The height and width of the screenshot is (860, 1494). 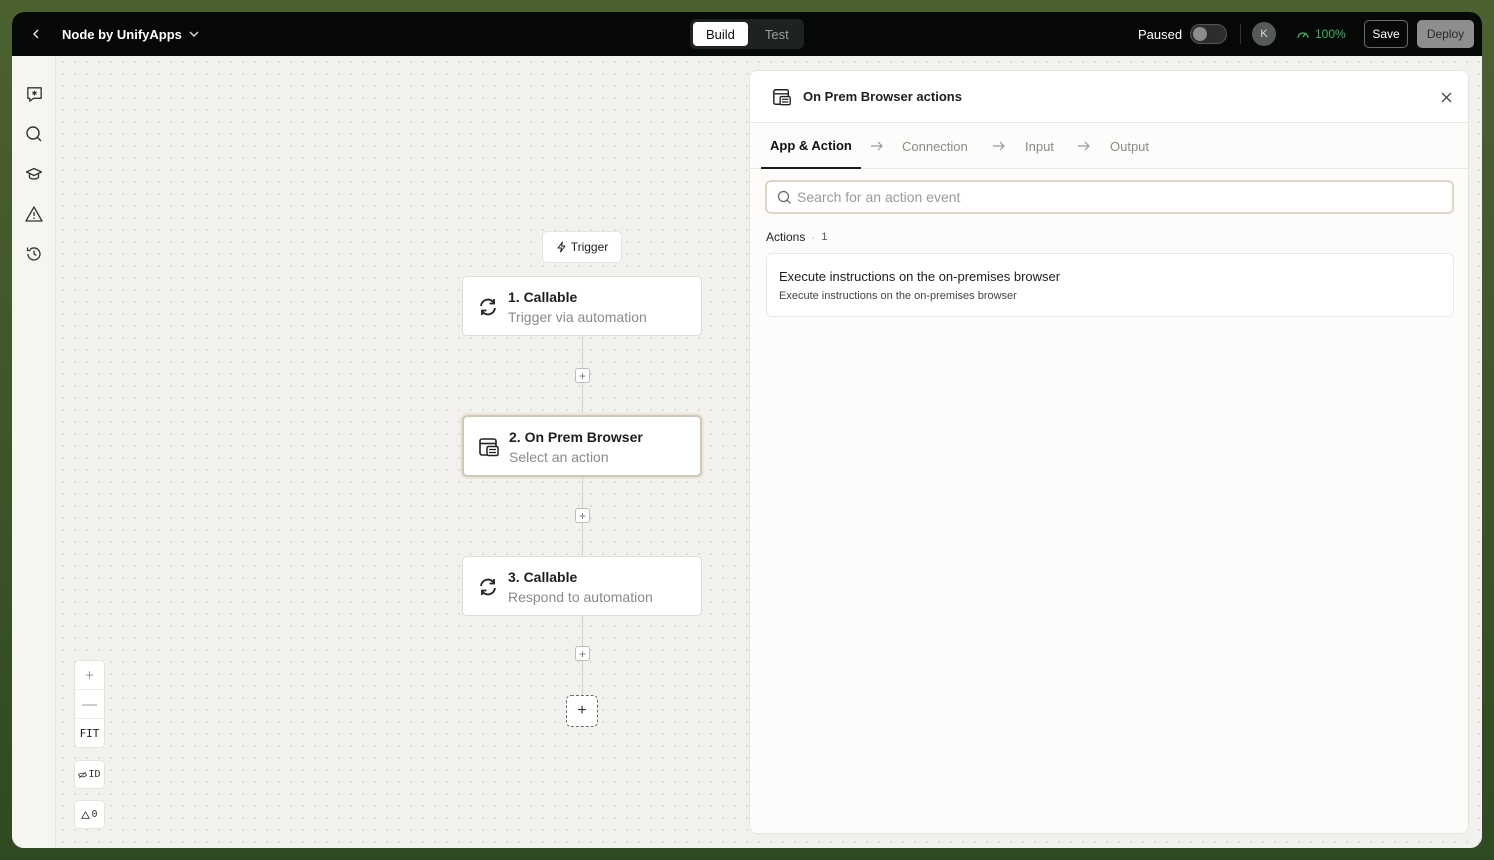 I want to click on tab-app-action: App & Action, so click(x=811, y=146).